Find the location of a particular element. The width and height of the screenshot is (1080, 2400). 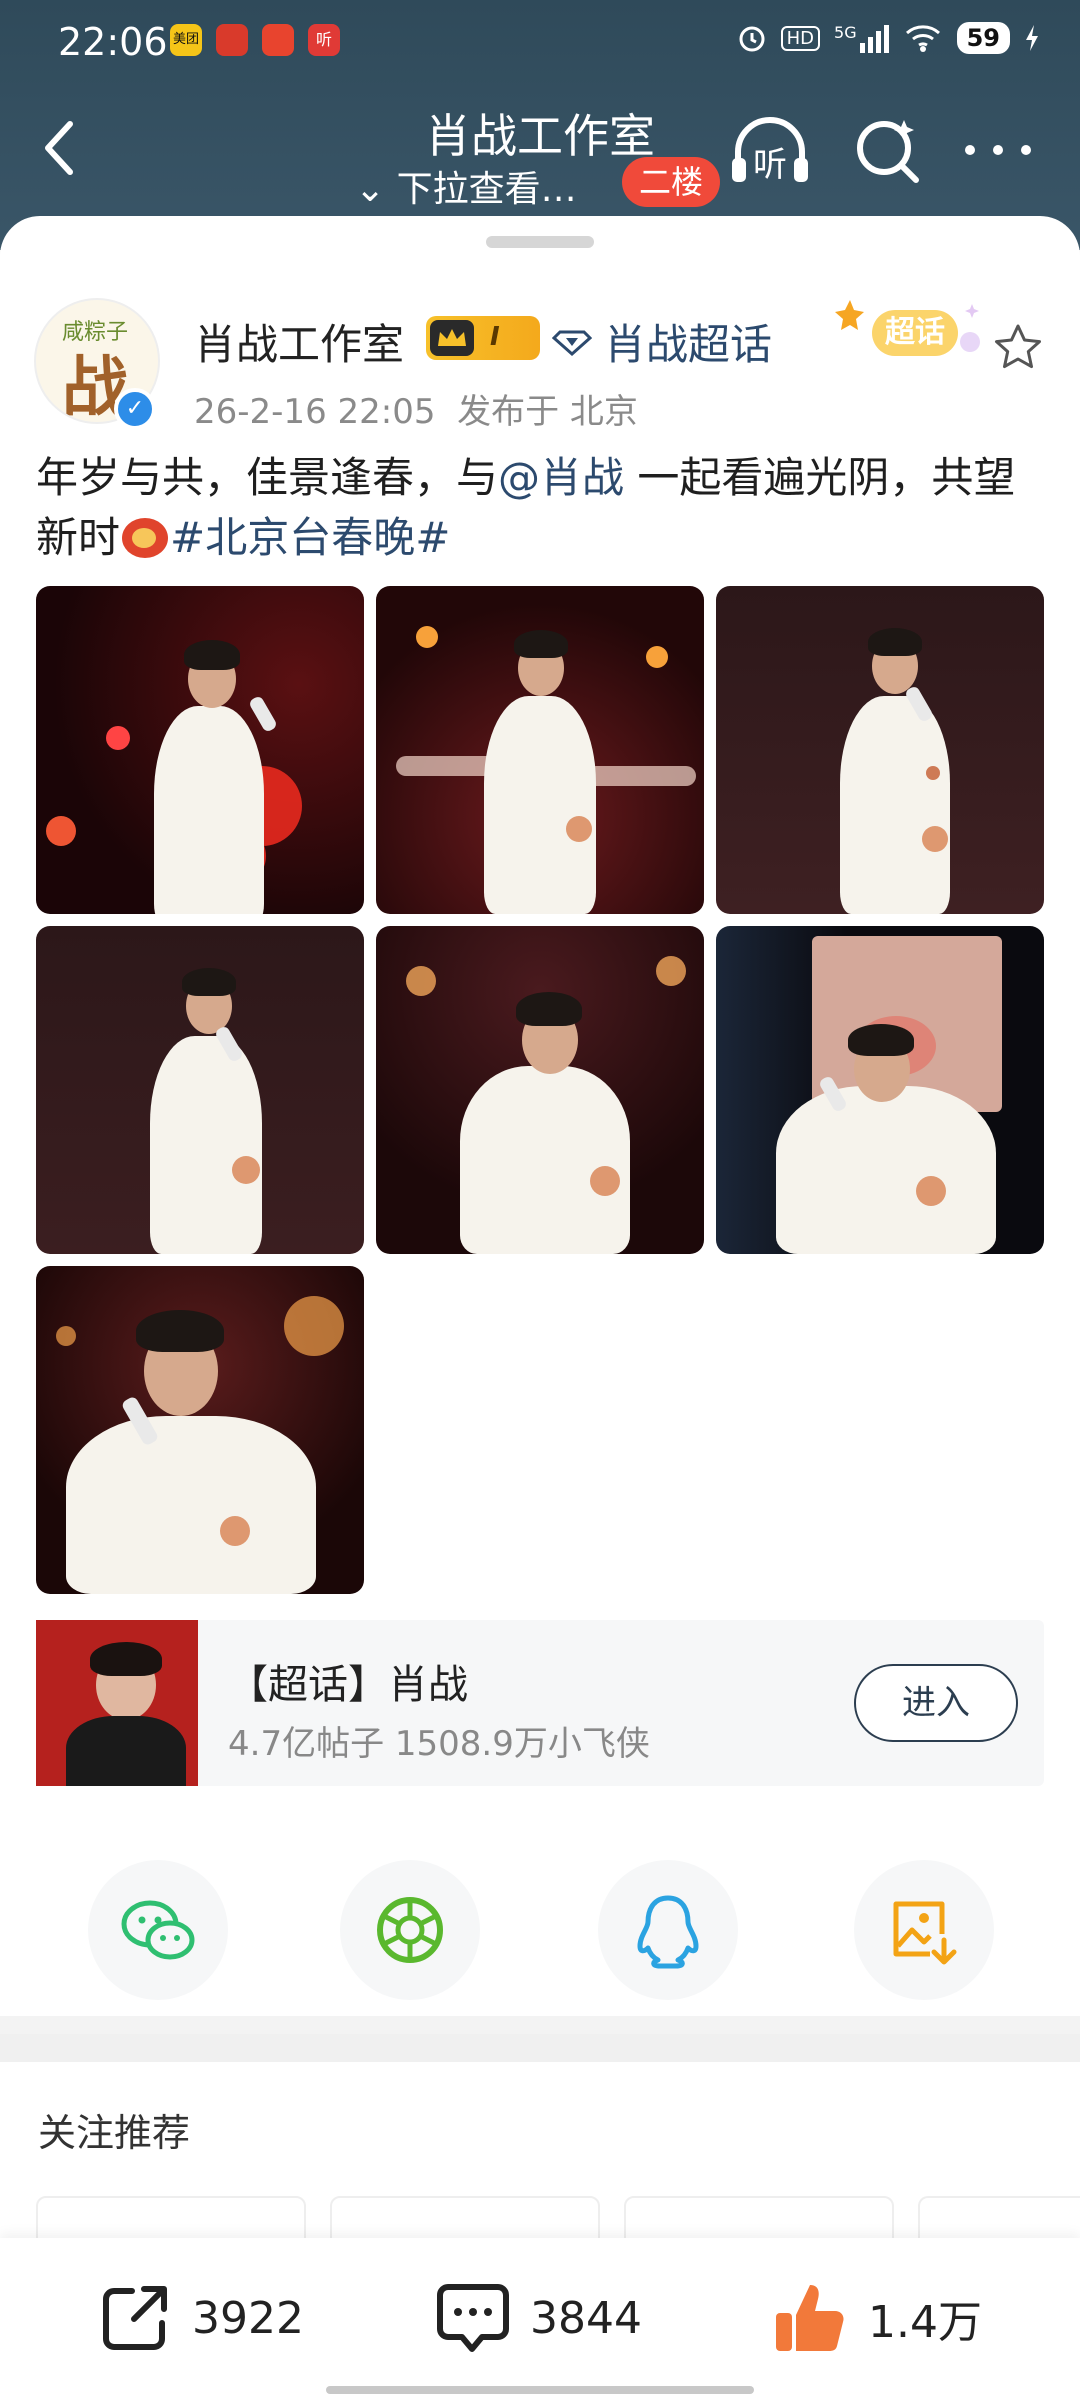

mention-link: @肖战 is located at coordinates (561, 477).